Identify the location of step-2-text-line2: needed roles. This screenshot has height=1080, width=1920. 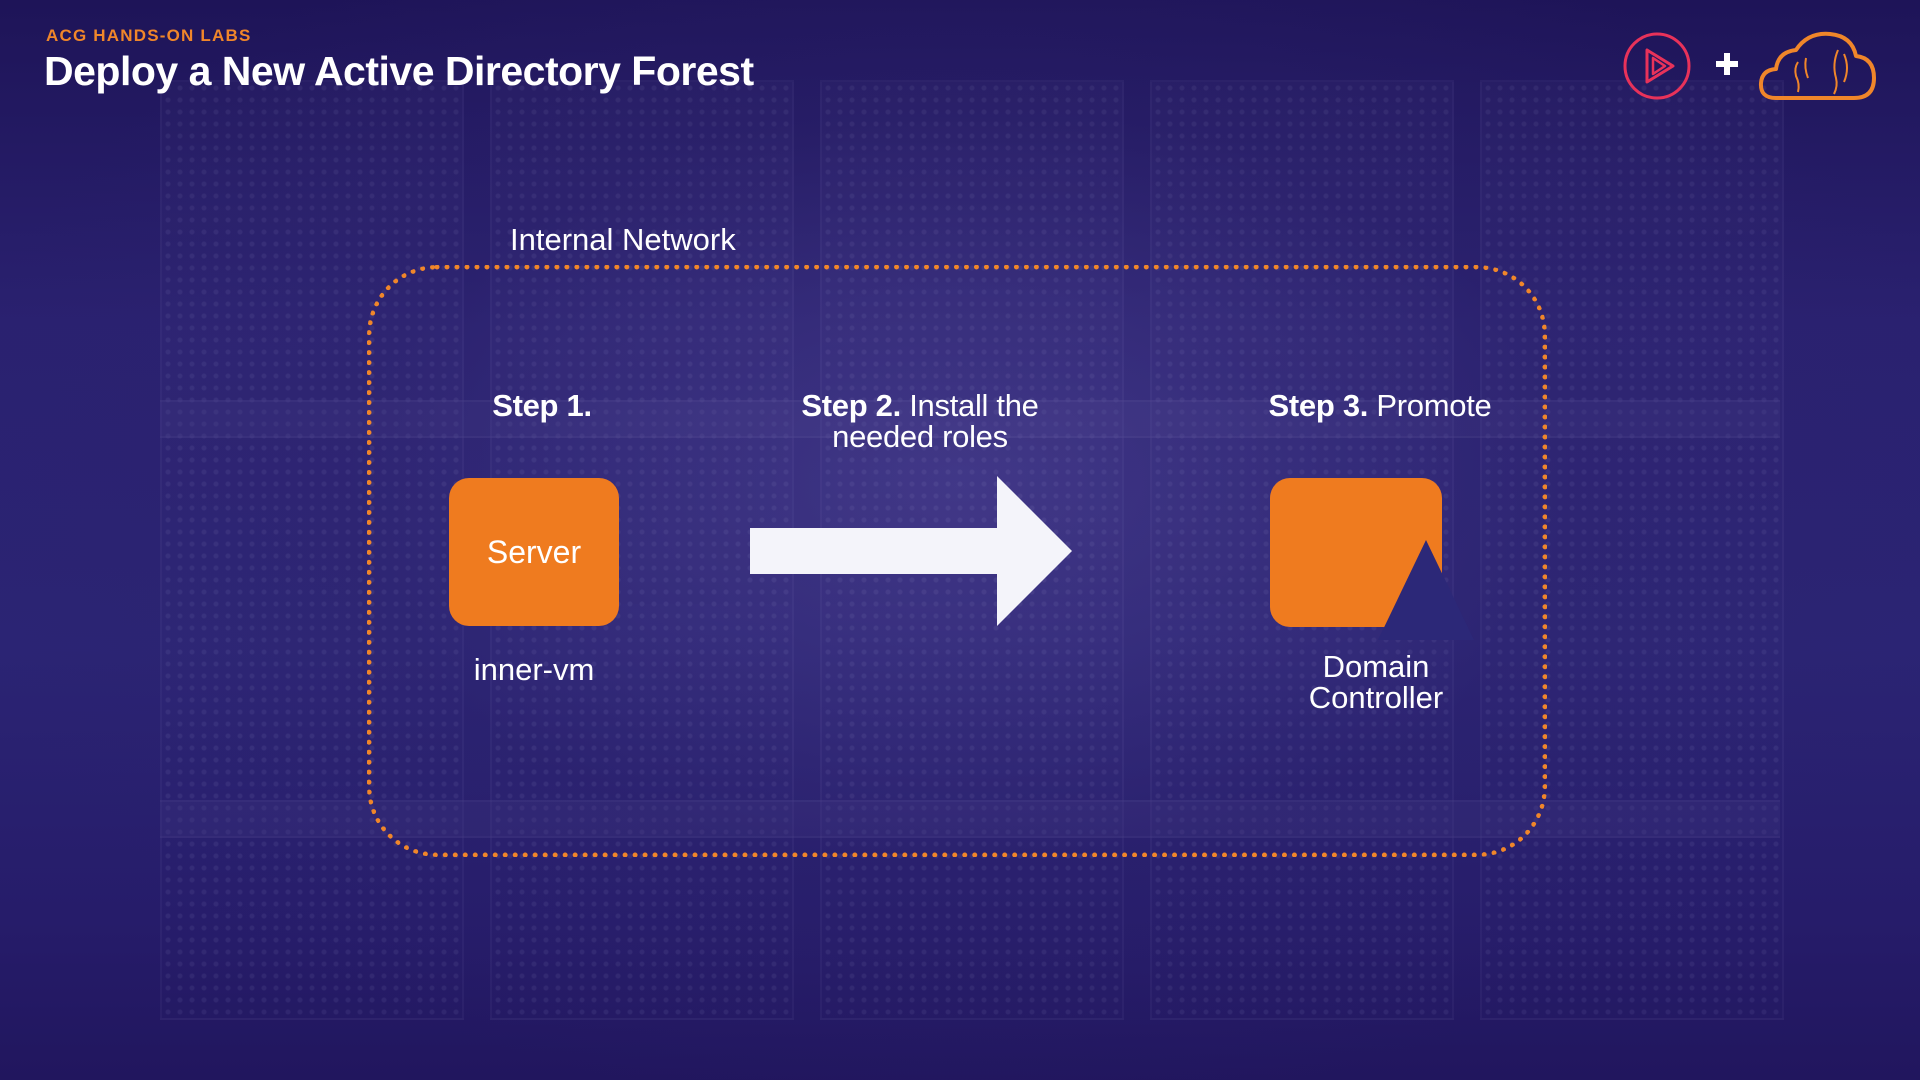
(920, 436).